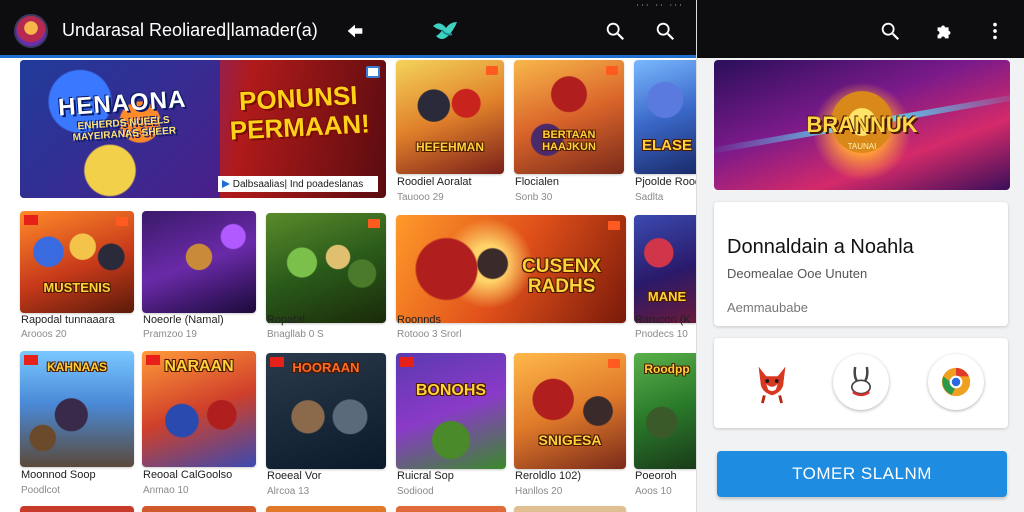 This screenshot has width=1024, height=512. I want to click on game-logo-text: HOORAAN, so click(326, 367).